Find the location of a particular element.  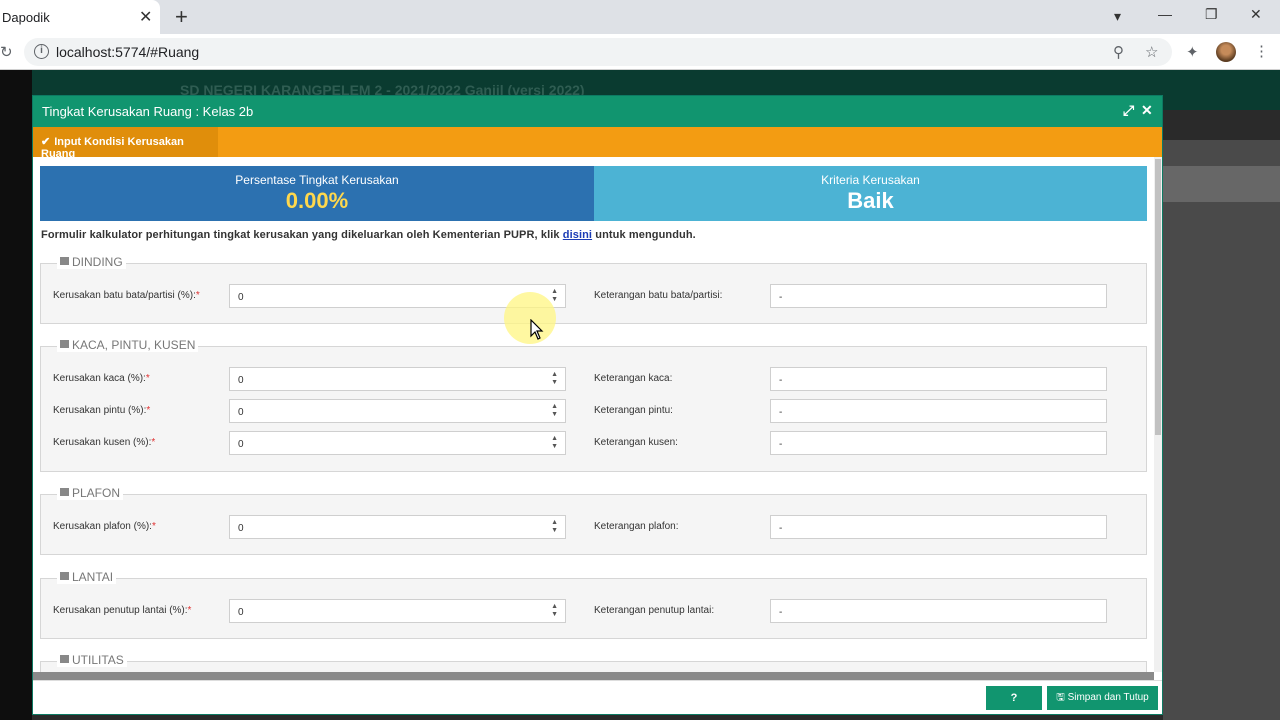

kusen-input: 0 ▲ ▼ is located at coordinates (397, 443).